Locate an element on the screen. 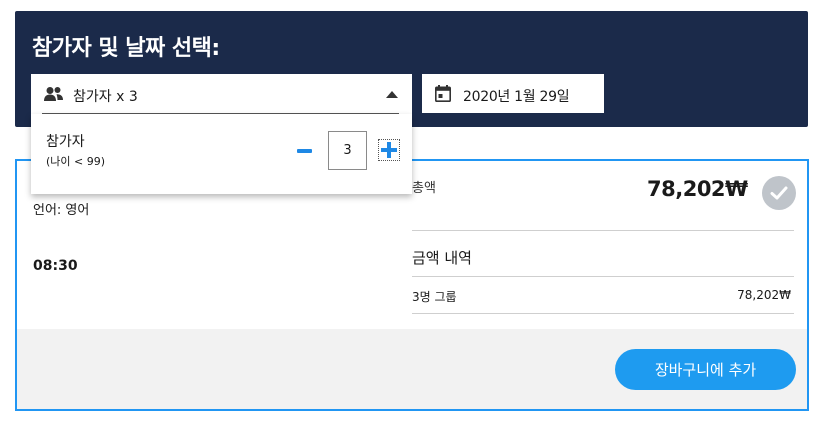  page-title: 참가자 및 날짜 선택: is located at coordinates (126, 48).